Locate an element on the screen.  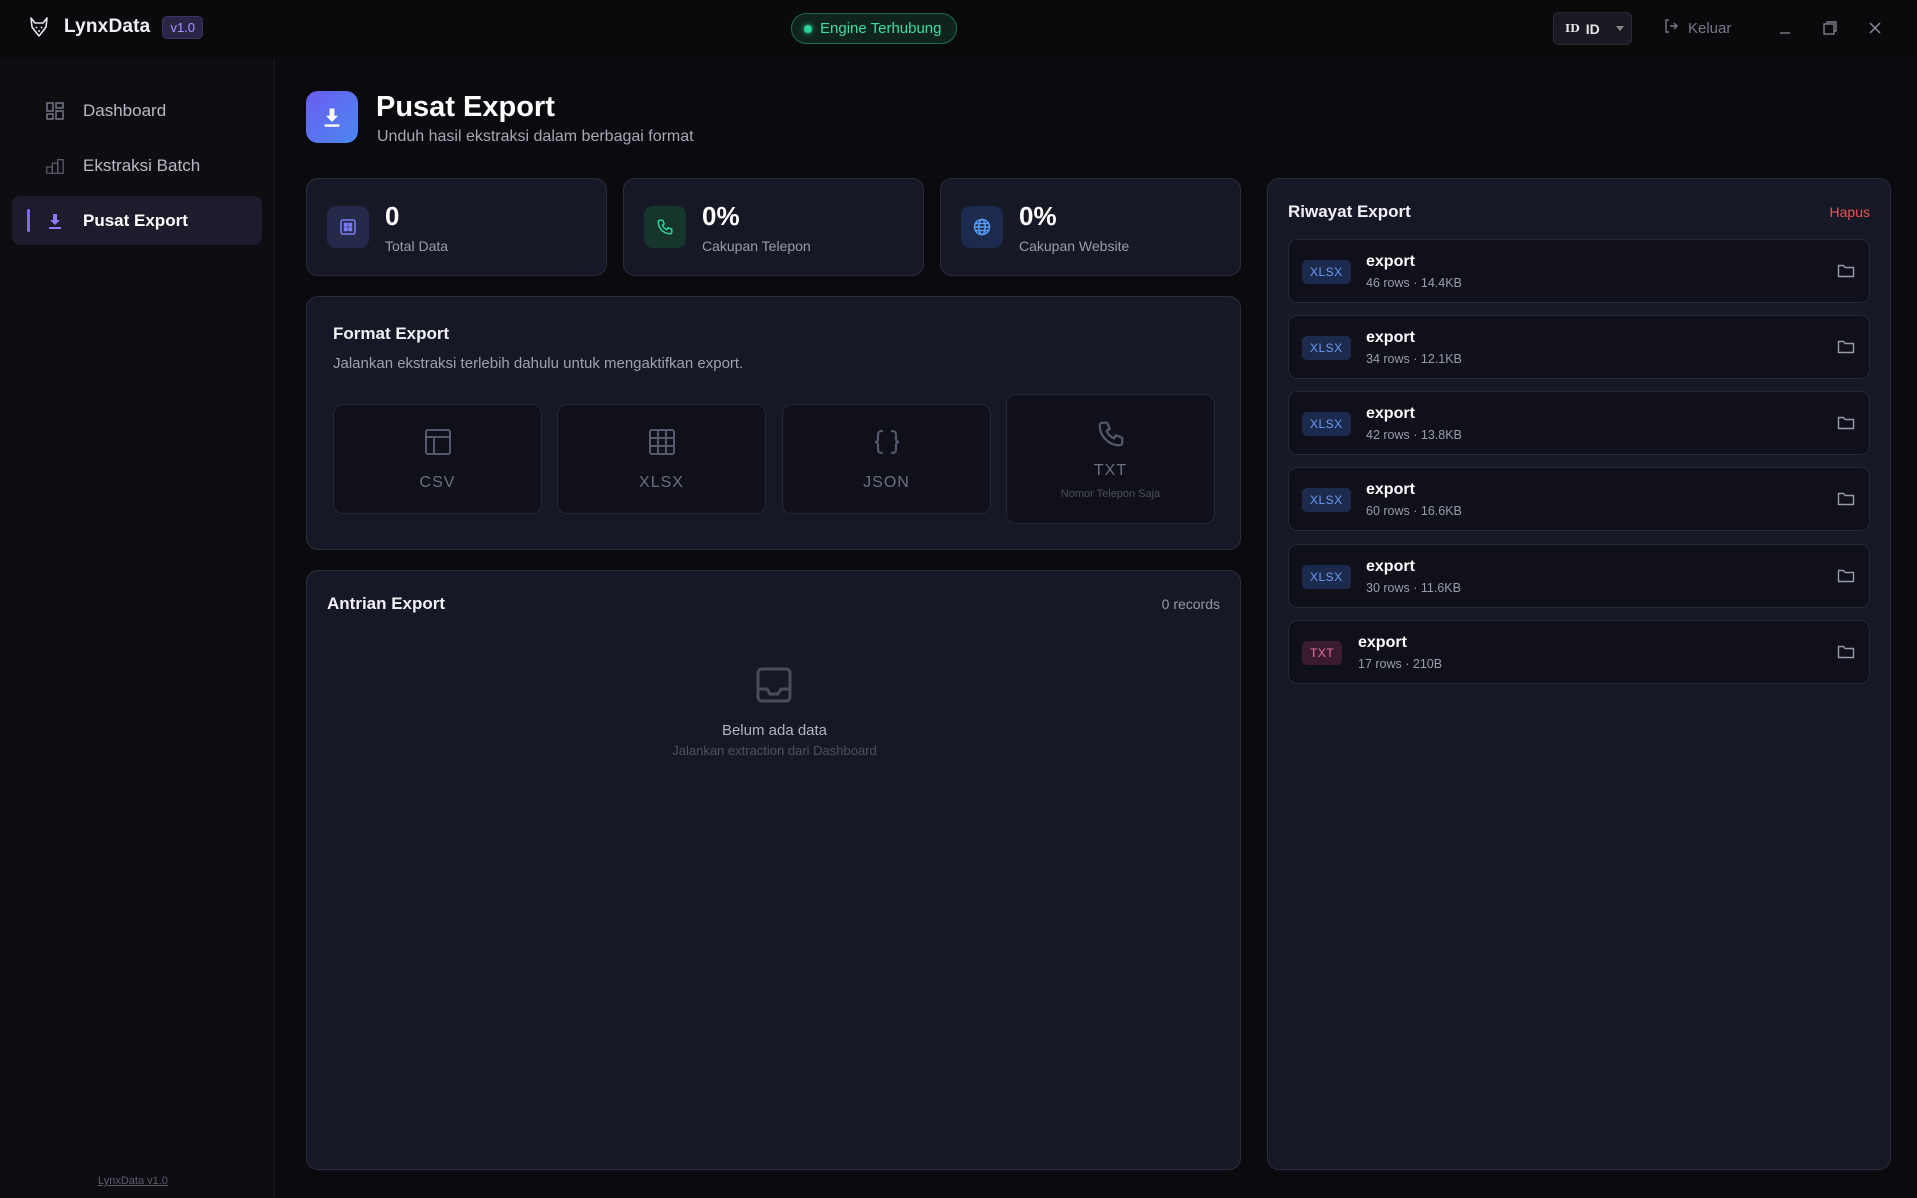
sidebar-item-batch: Ekstraksi Batch is located at coordinates (137, 165).